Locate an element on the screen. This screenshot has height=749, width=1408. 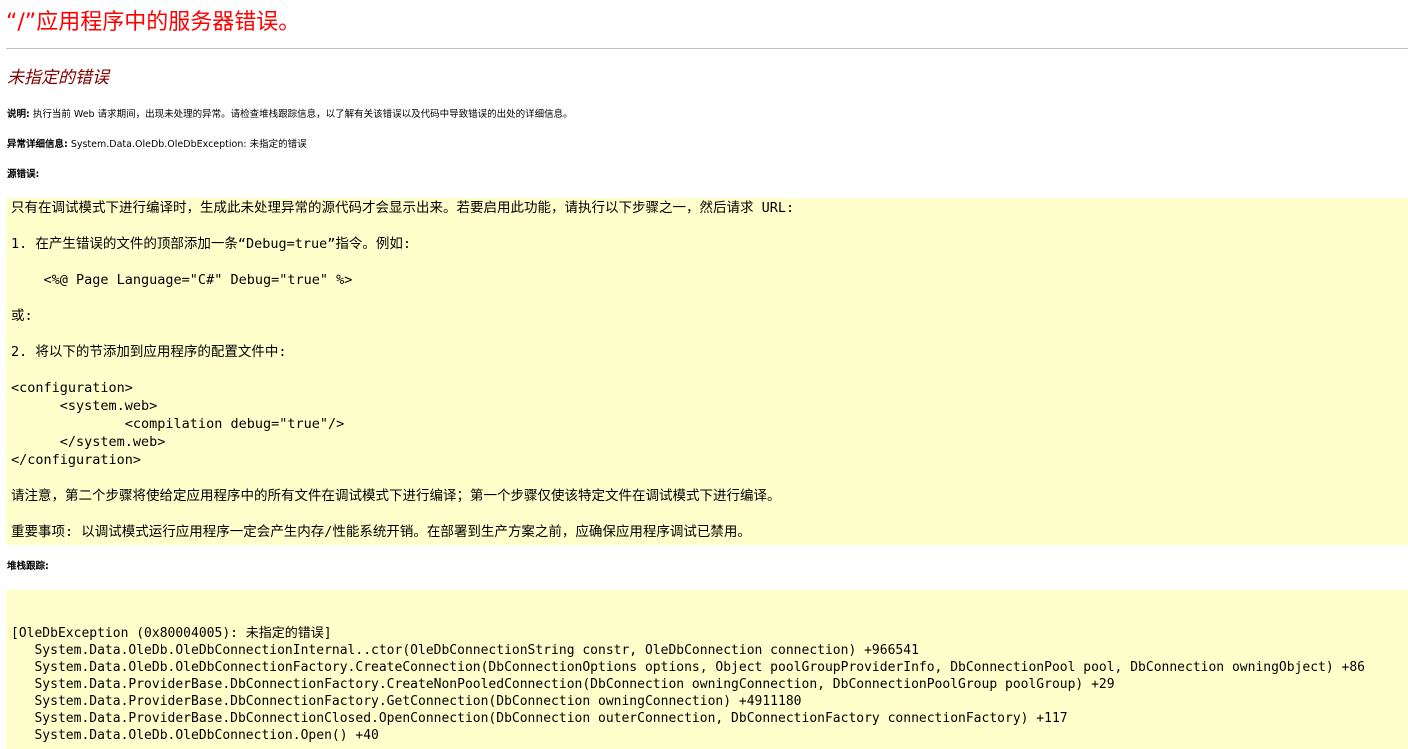
source-error-code-line: <%@ Page Language="C#" Debug="true" %> is located at coordinates (182, 280).